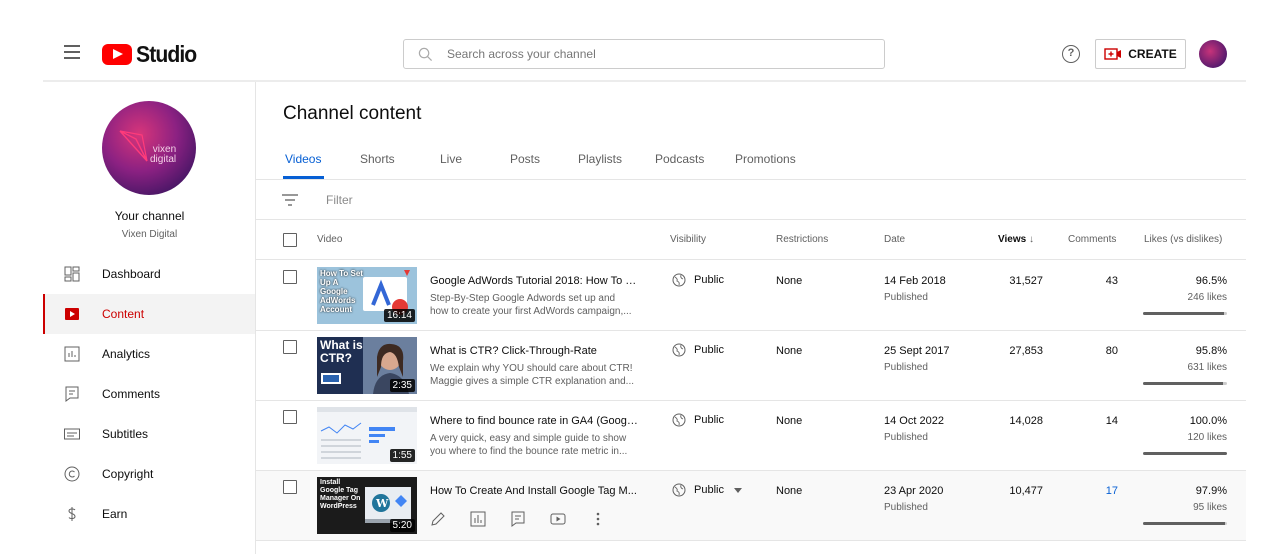  Describe the element at coordinates (914, 421) in the screenshot. I see `date-value: 14 Oct 2022` at that location.